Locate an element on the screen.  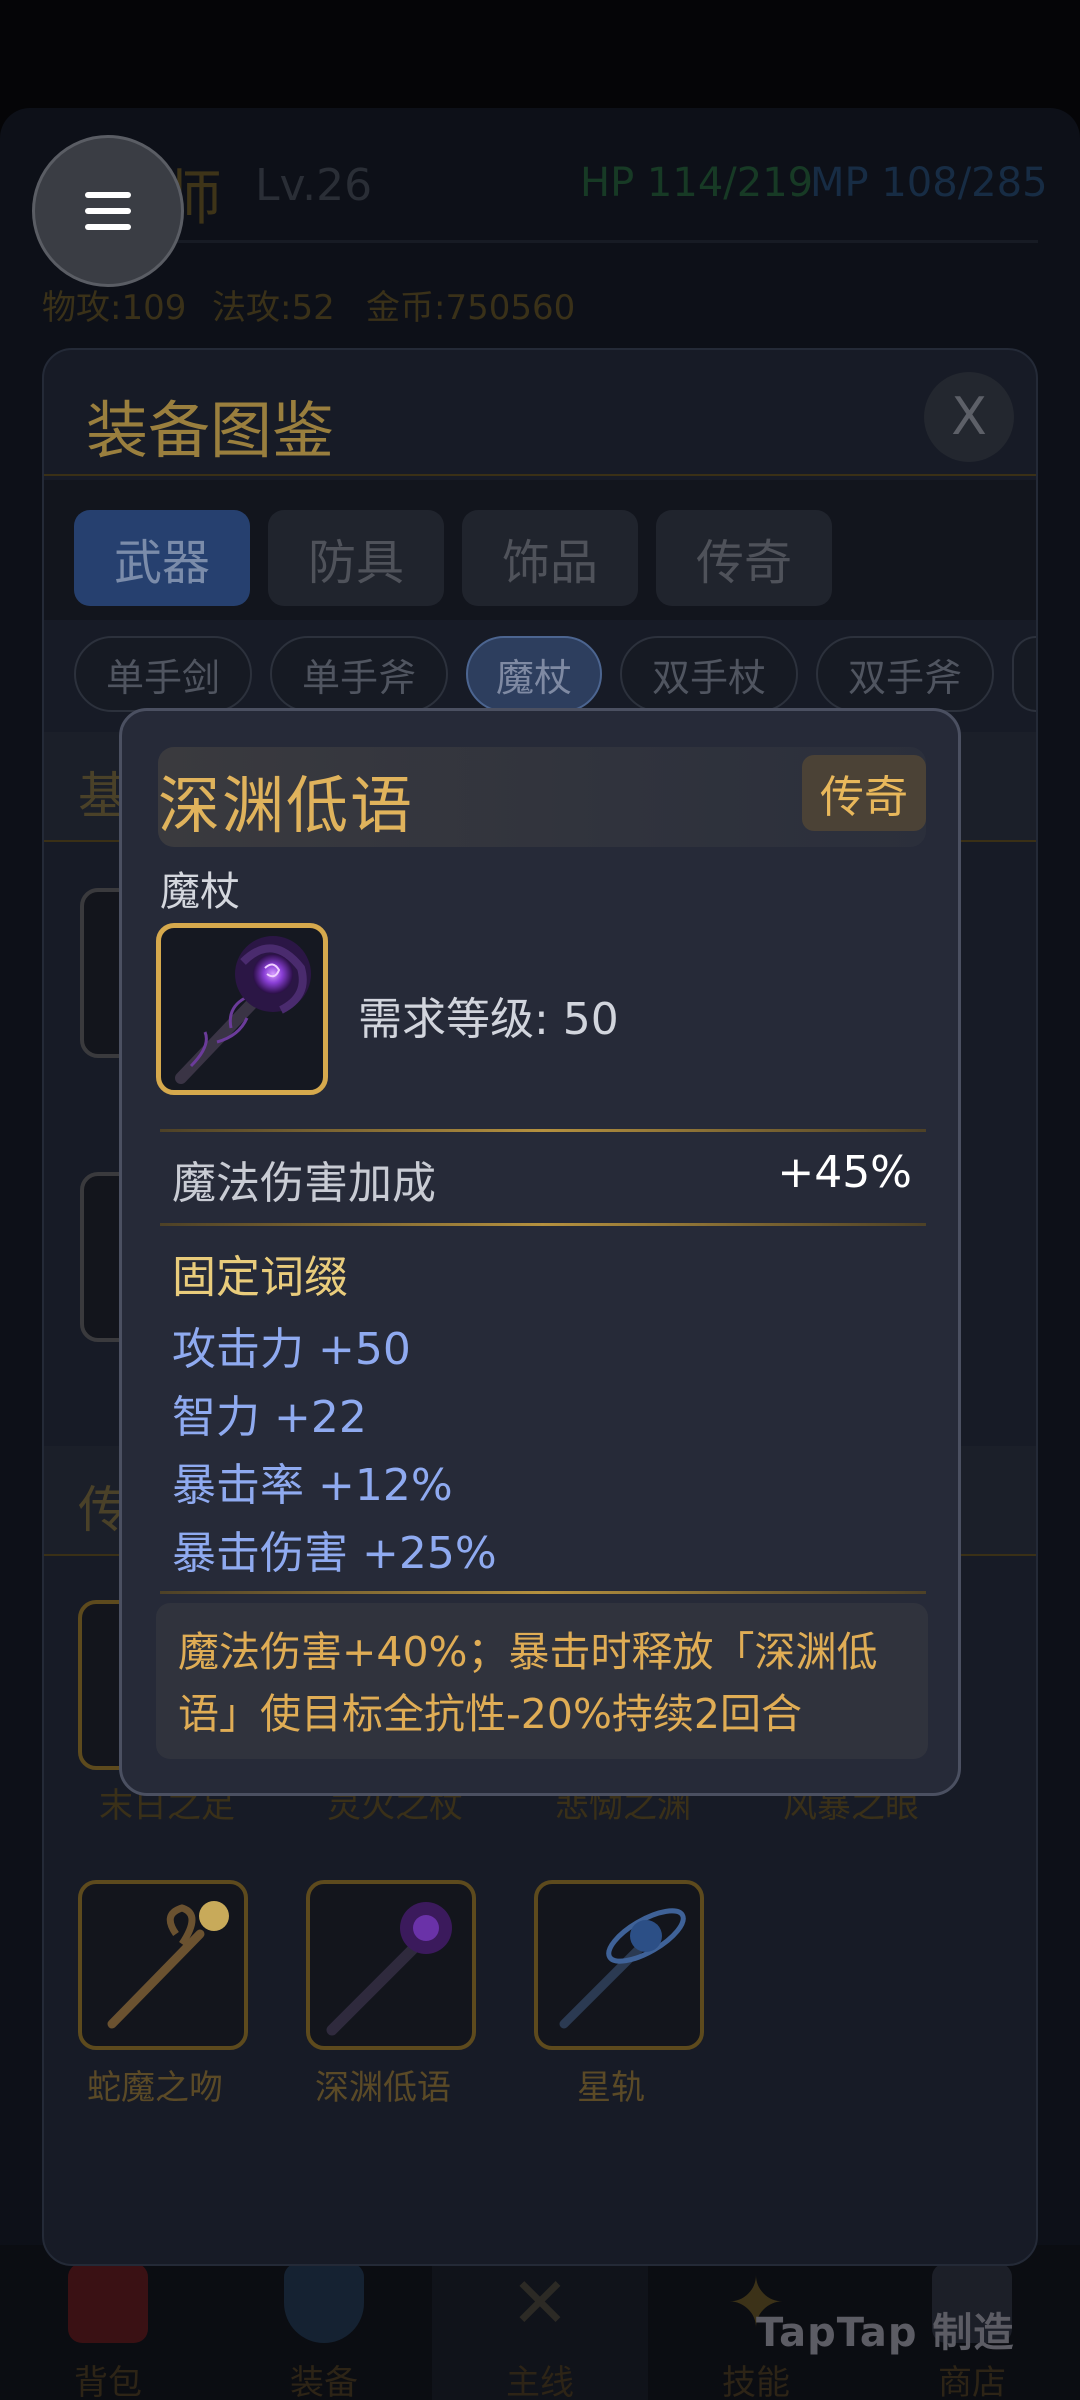
legend-item-label: 星轨 is located at coordinates (611, 2088).